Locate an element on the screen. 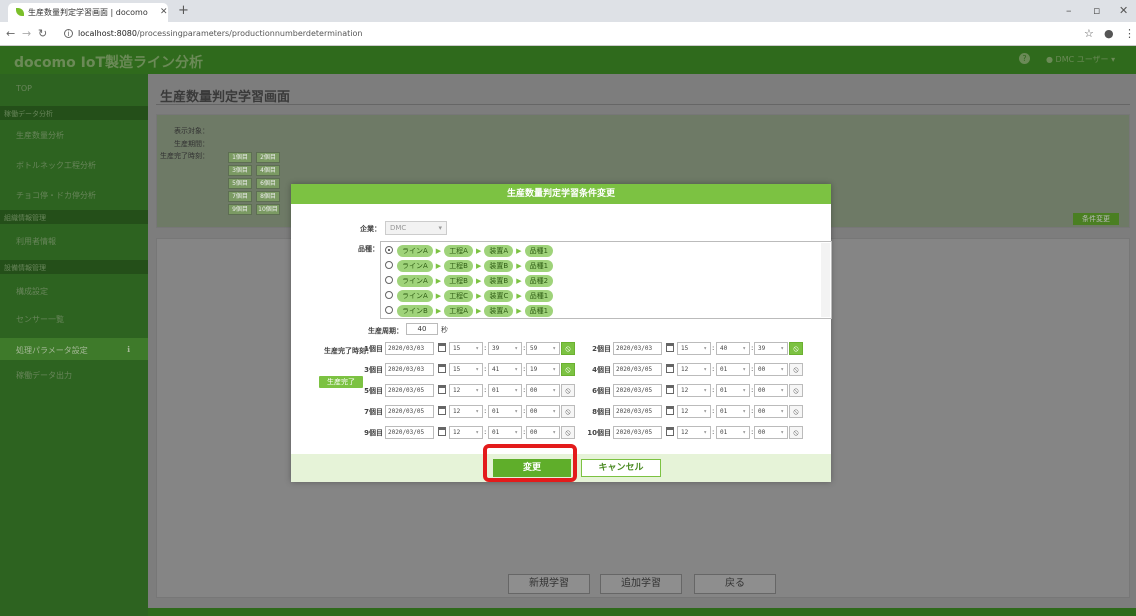 The width and height of the screenshot is (1136, 616). sidebar-item: チョコ停・ドカ停分析 is located at coordinates (74, 197).